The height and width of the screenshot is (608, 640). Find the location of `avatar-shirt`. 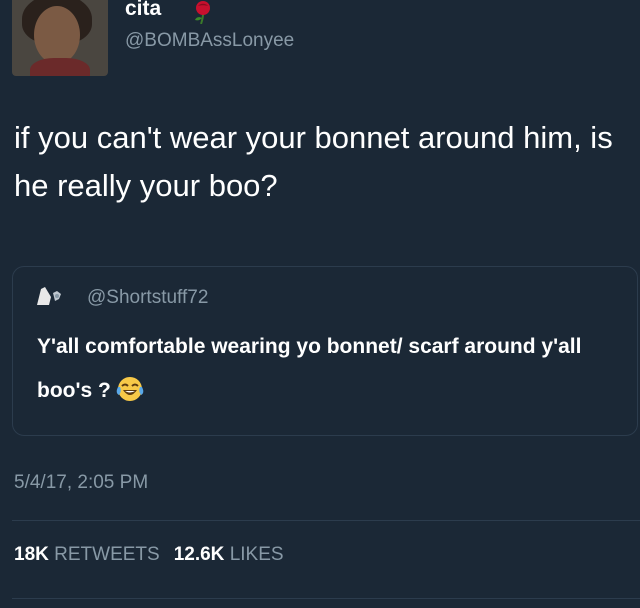

avatar-shirt is located at coordinates (60, 67).